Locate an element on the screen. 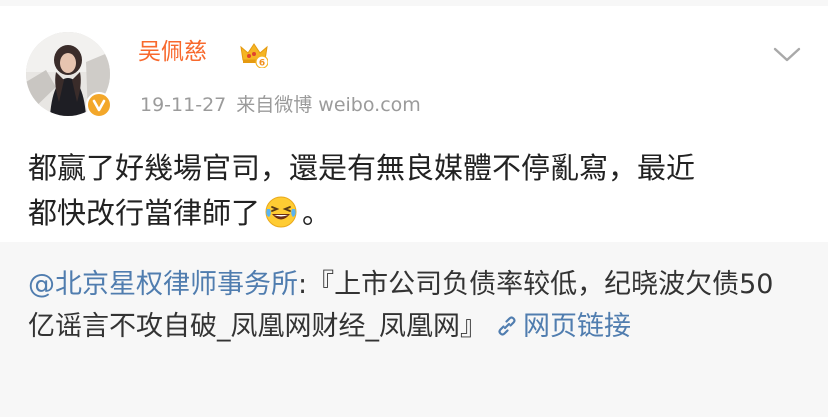 This screenshot has width=828, height=417. timestamp: 19-11-27 is located at coordinates (183, 105).